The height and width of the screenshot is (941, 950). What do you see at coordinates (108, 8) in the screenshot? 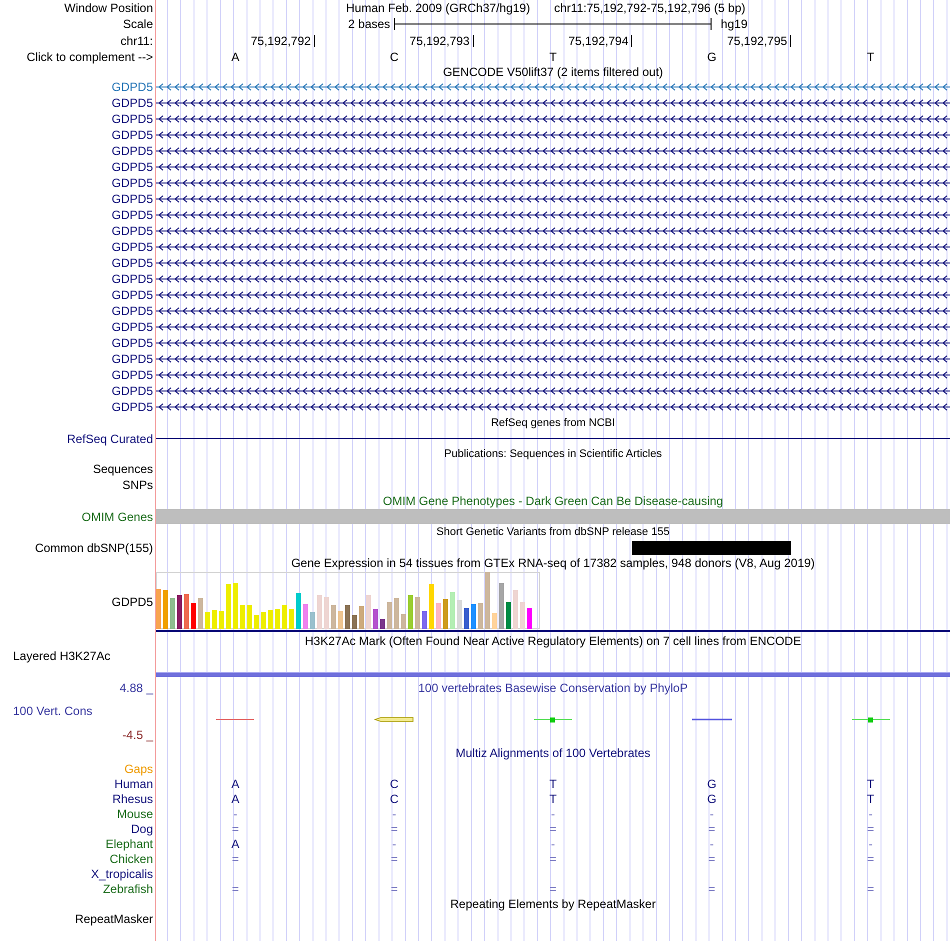
I see `header-label: Window Position` at bounding box center [108, 8].